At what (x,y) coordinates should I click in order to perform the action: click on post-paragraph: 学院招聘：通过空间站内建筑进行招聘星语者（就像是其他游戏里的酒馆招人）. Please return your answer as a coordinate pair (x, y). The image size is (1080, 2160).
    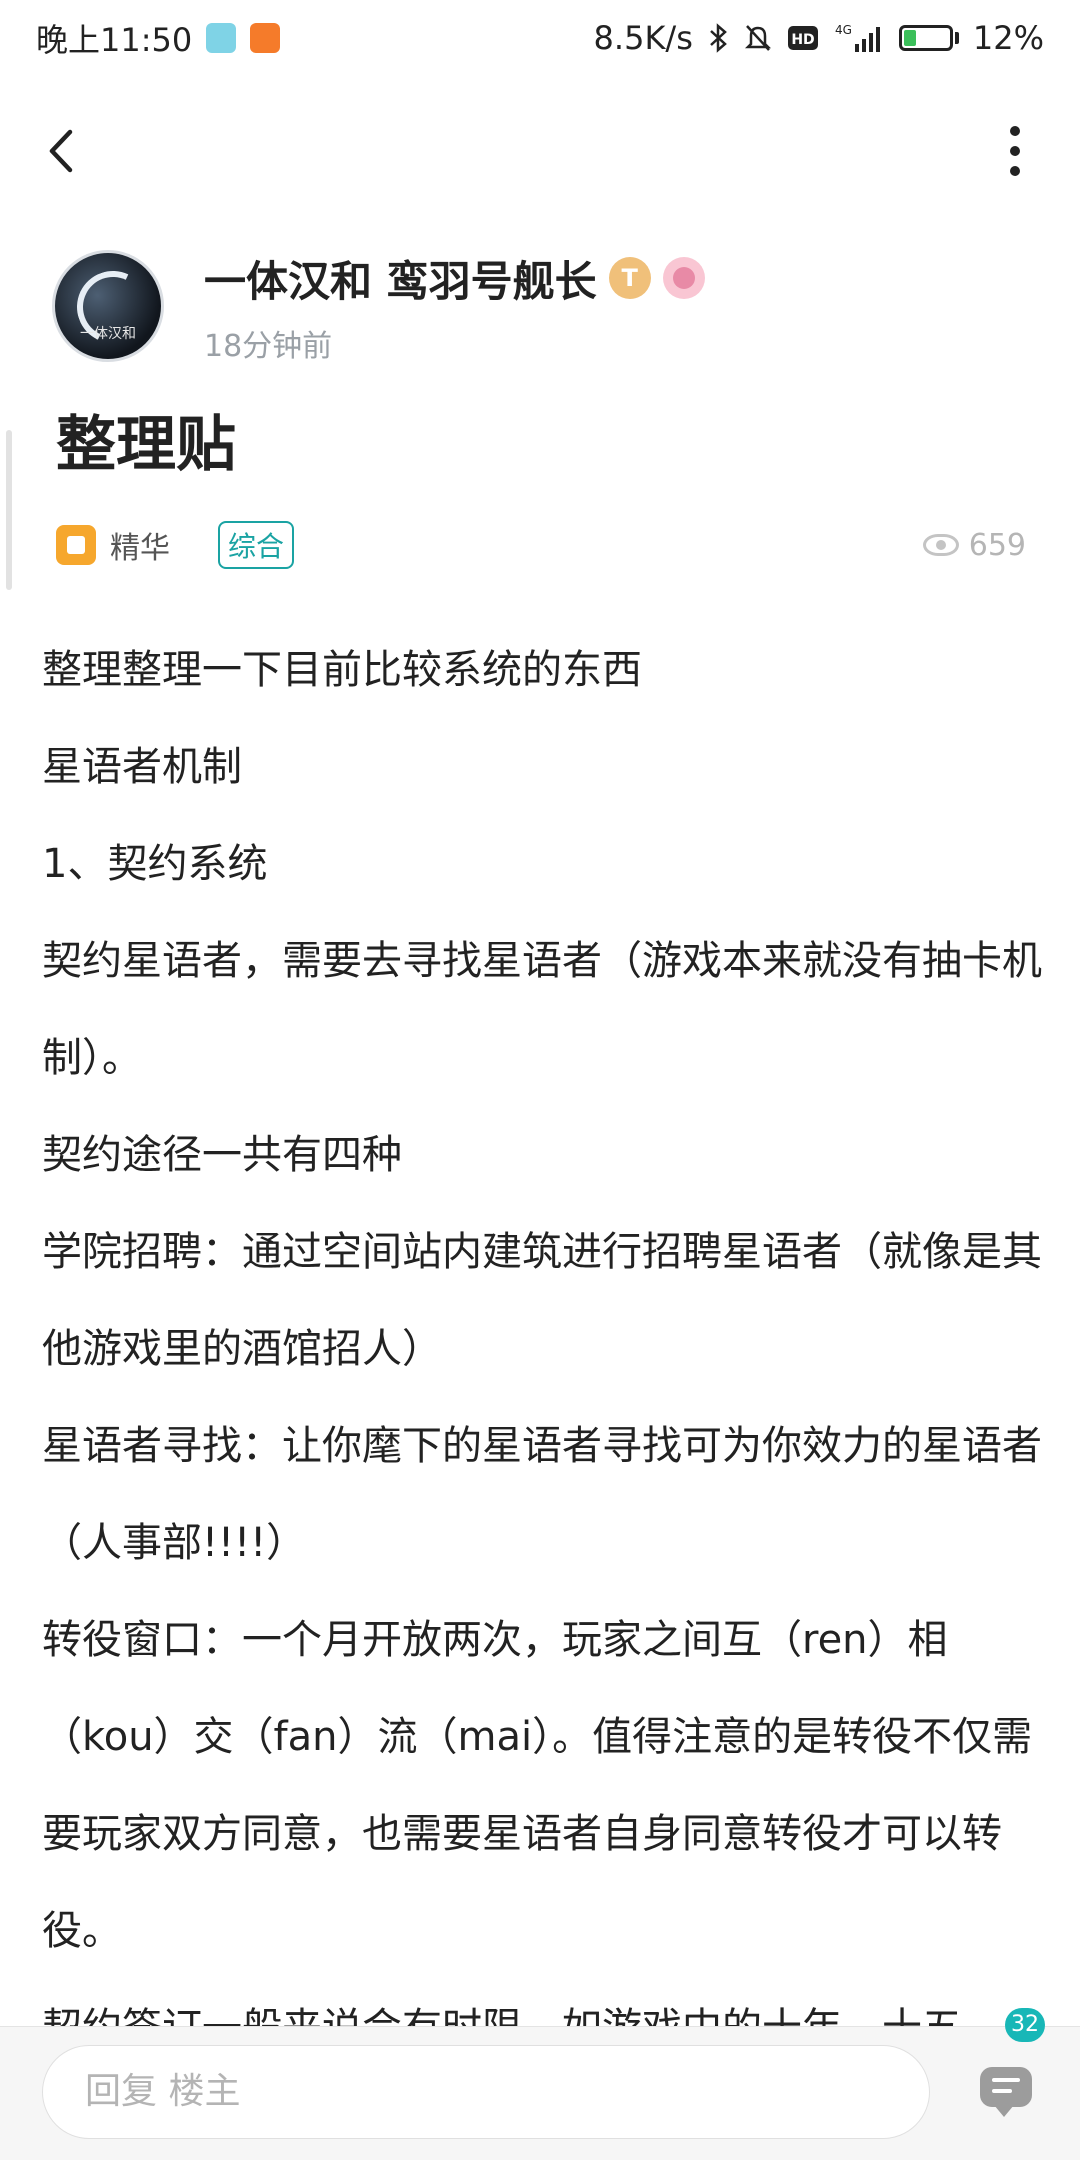
    Looking at the image, I should click on (542, 1300).